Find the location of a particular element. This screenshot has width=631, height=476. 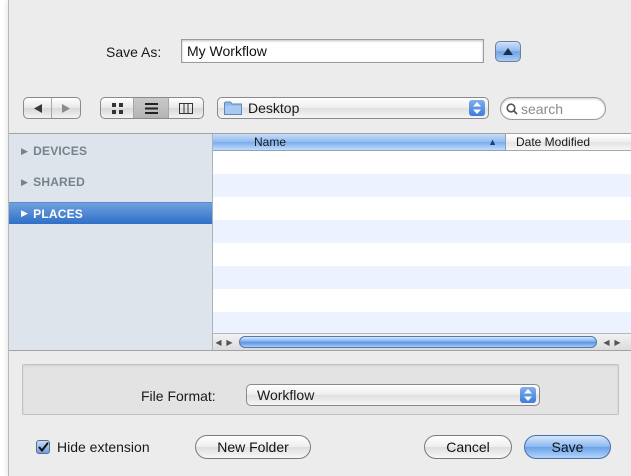

checkmark-icon is located at coordinates (43, 447).